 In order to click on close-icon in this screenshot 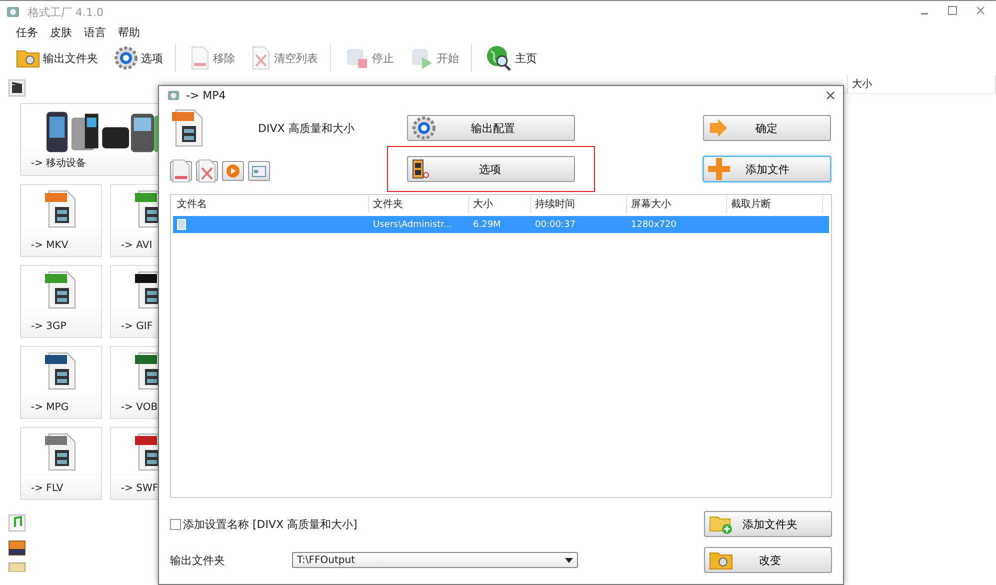, I will do `click(980, 10)`.